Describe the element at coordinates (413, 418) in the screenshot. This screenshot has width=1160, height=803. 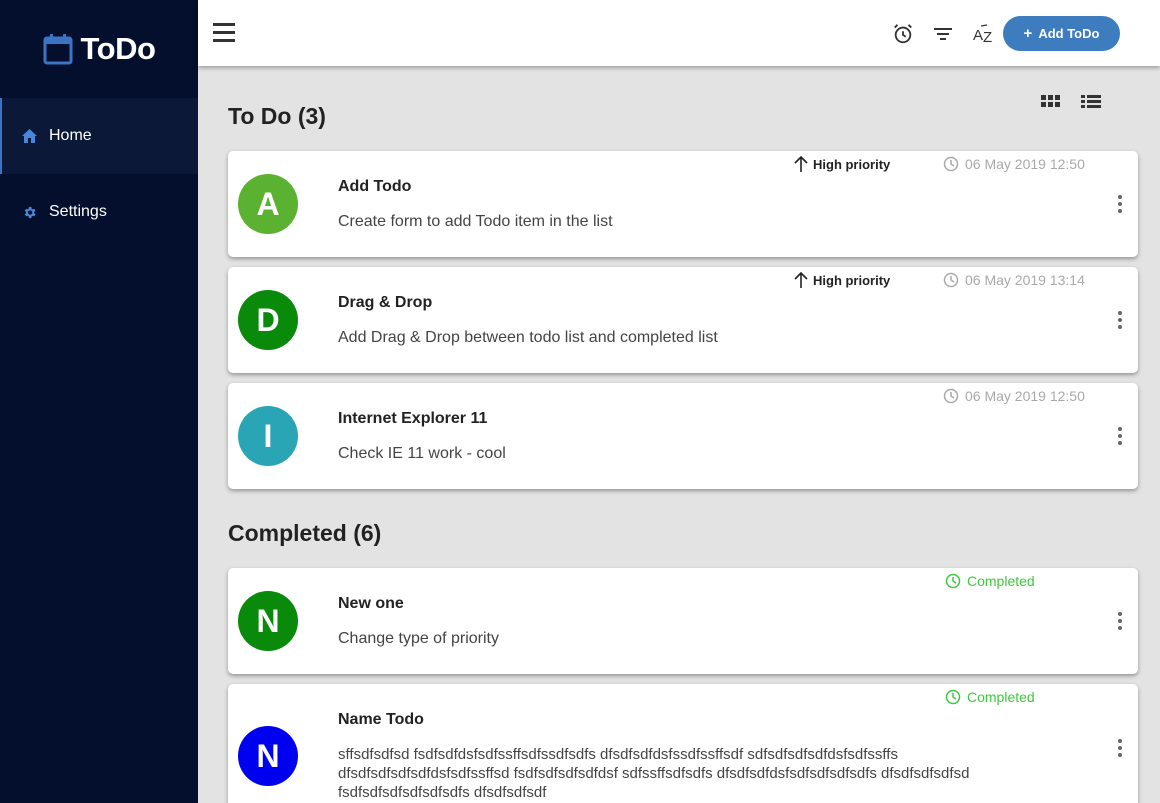
I see `todo-title: Internet Explorer 11` at that location.